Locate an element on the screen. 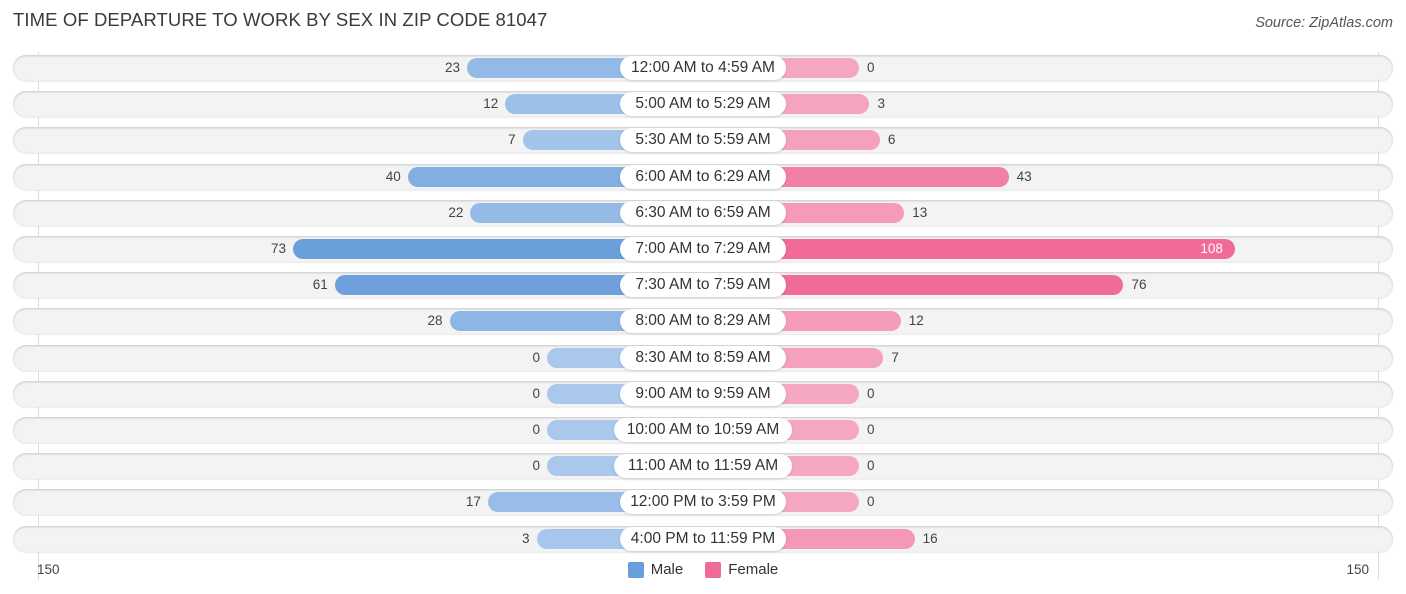 The image size is (1406, 594). value-label-female: 108 is located at coordinates (1211, 248).